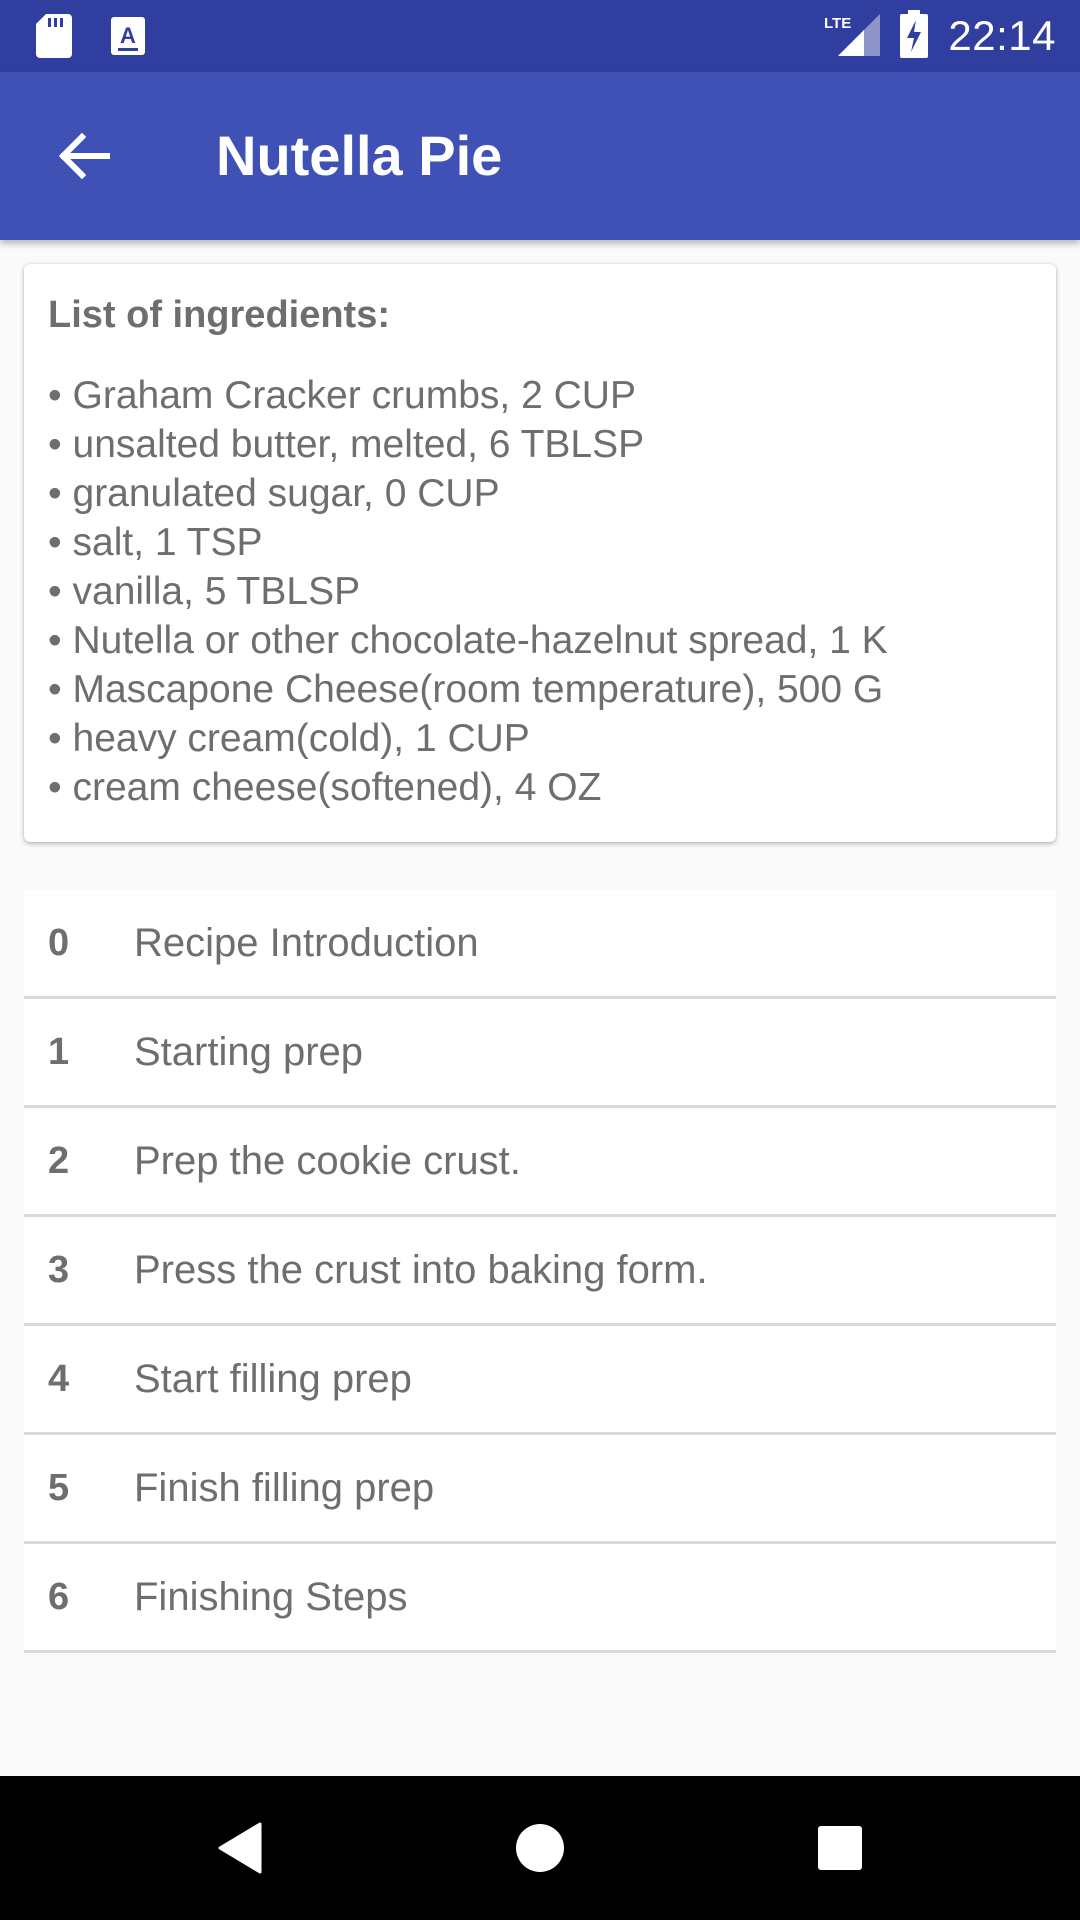 This screenshot has height=1920, width=1080. Describe the element at coordinates (271, 1596) in the screenshot. I see `step-label: Finishing Steps` at that location.